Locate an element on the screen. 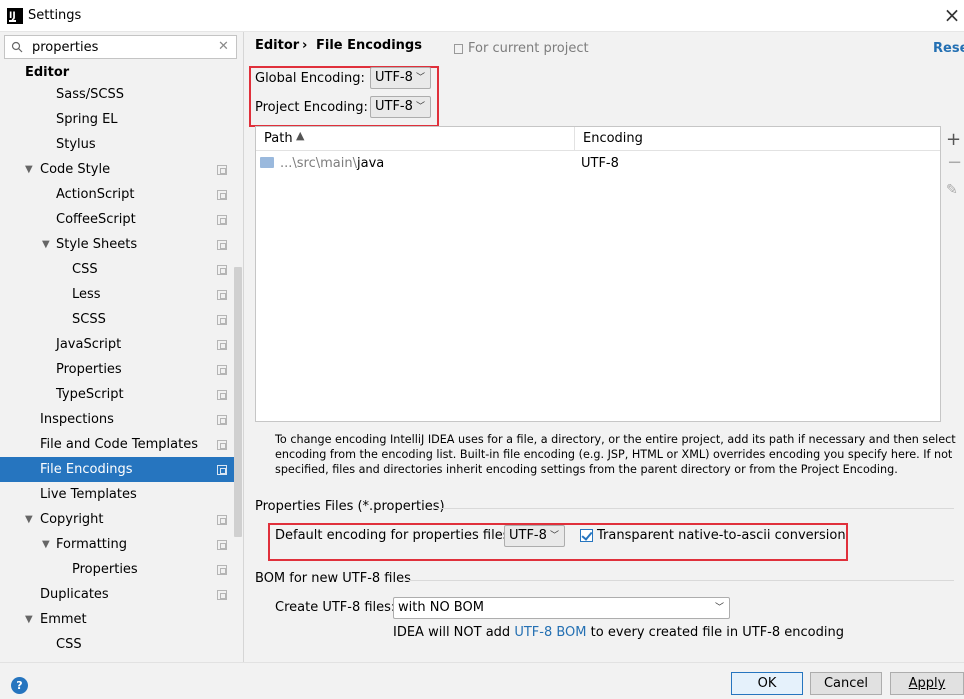  column-header-encoding: Encoding is located at coordinates (613, 138).